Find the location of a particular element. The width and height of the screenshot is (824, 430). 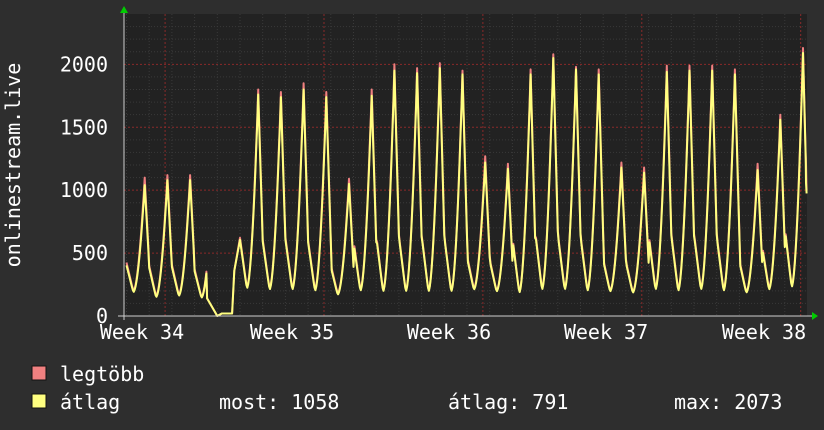

x-tick-label: Week 36 is located at coordinates (449, 332).